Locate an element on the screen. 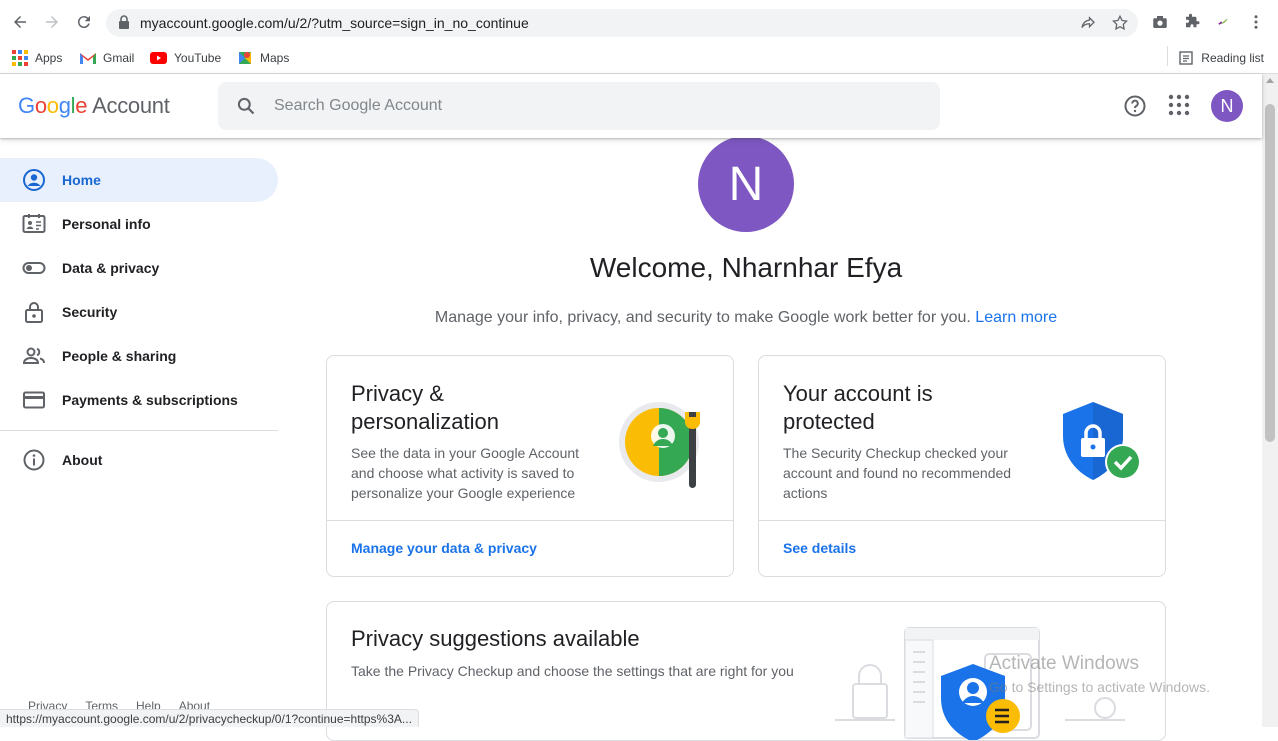 The image size is (1278, 741). reload-icon is located at coordinates (84, 22).